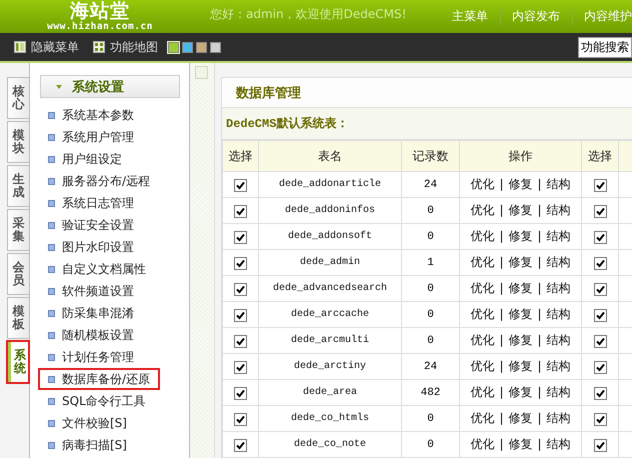  Describe the element at coordinates (18, 186) in the screenshot. I see `side-tab: 生成` at that location.